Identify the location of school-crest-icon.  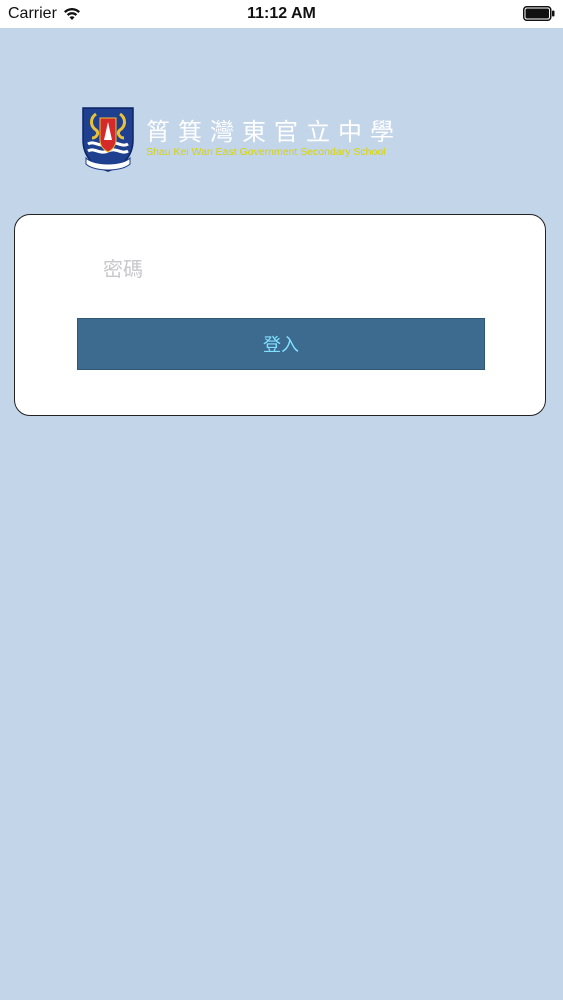
(108, 139).